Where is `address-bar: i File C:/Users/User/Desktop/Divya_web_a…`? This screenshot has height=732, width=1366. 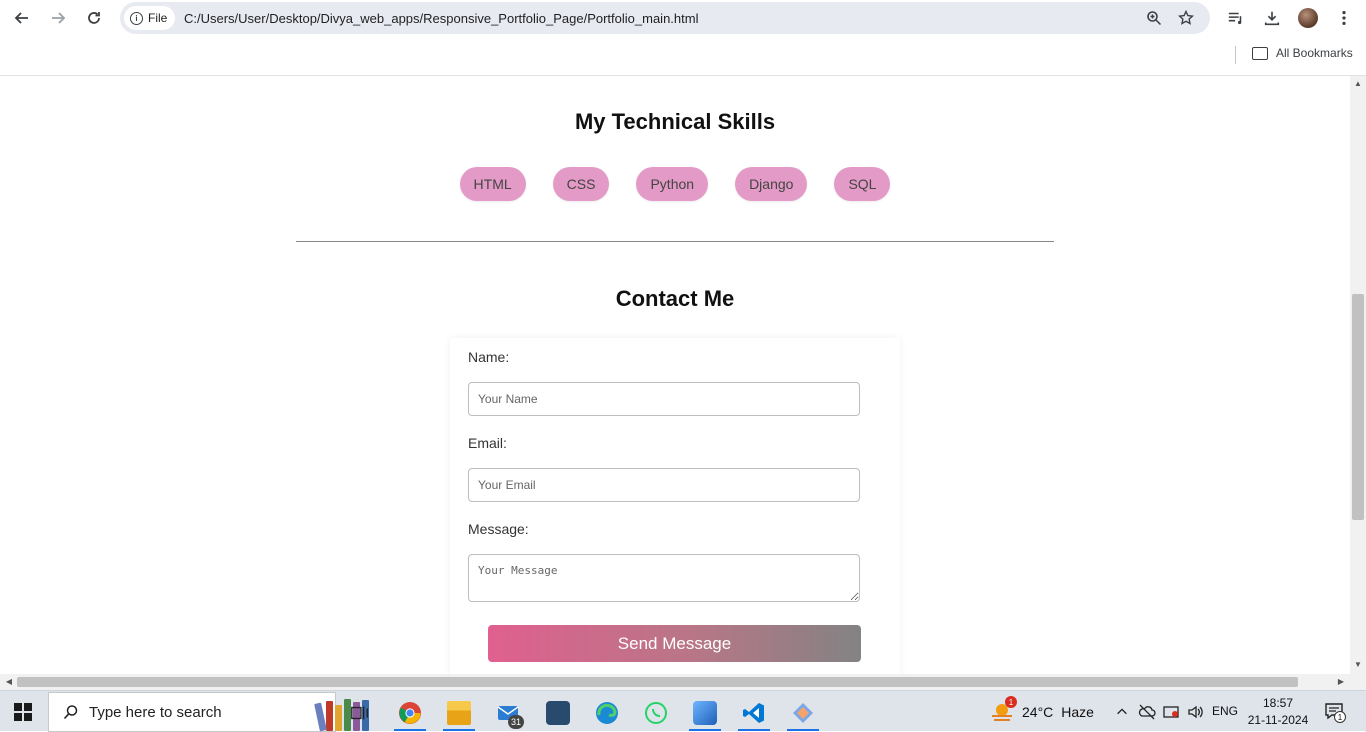
address-bar: i File C:/Users/User/Desktop/Divya_web_a… is located at coordinates (665, 18).